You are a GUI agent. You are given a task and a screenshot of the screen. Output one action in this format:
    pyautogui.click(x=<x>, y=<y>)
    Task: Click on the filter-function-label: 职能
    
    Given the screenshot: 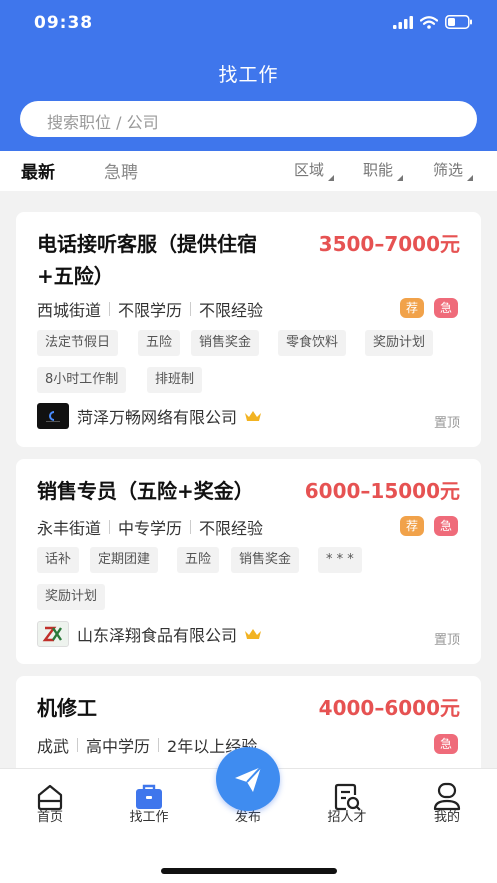 What is the action you would take?
    pyautogui.click(x=378, y=170)
    